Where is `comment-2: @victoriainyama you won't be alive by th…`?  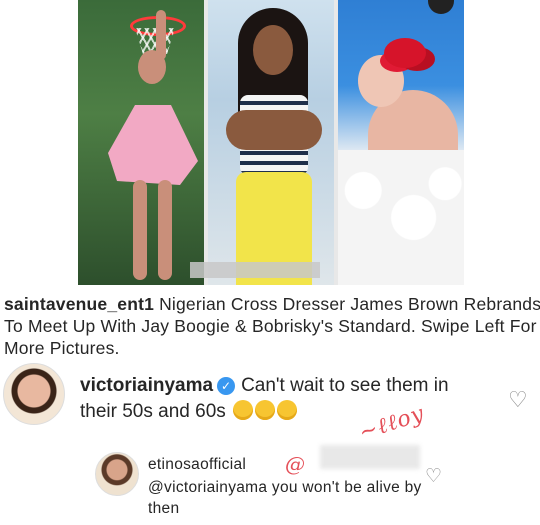
comment-2: @victoriainyama you won't be alive by th… is located at coordinates (288, 498).